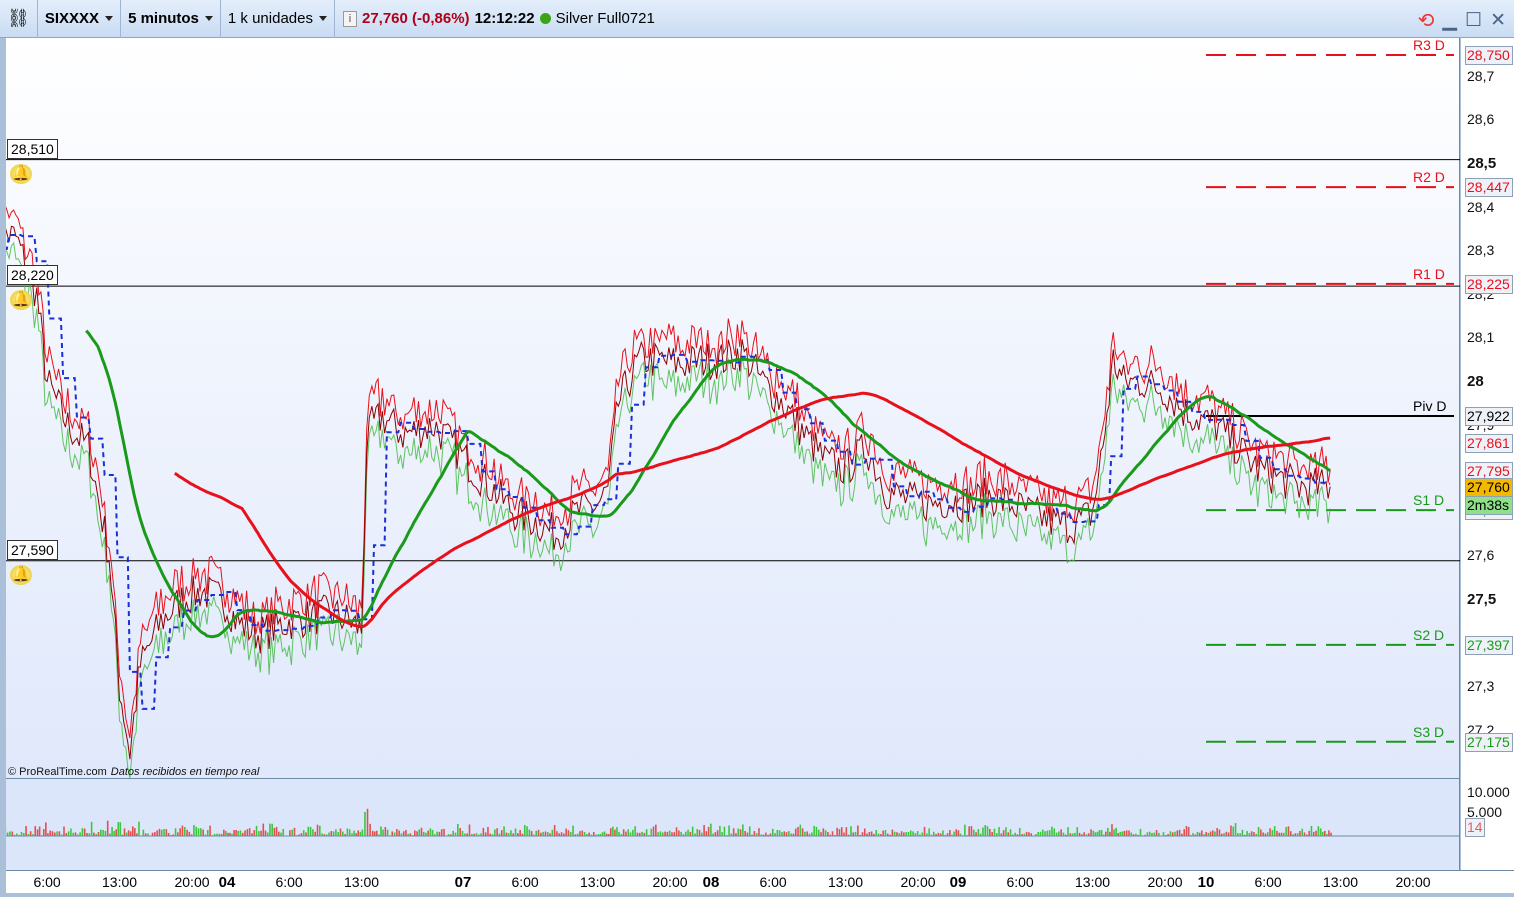 The width and height of the screenshot is (1514, 897). What do you see at coordinates (32, 549) in the screenshot?
I see `alert-price-label: 27,590` at bounding box center [32, 549].